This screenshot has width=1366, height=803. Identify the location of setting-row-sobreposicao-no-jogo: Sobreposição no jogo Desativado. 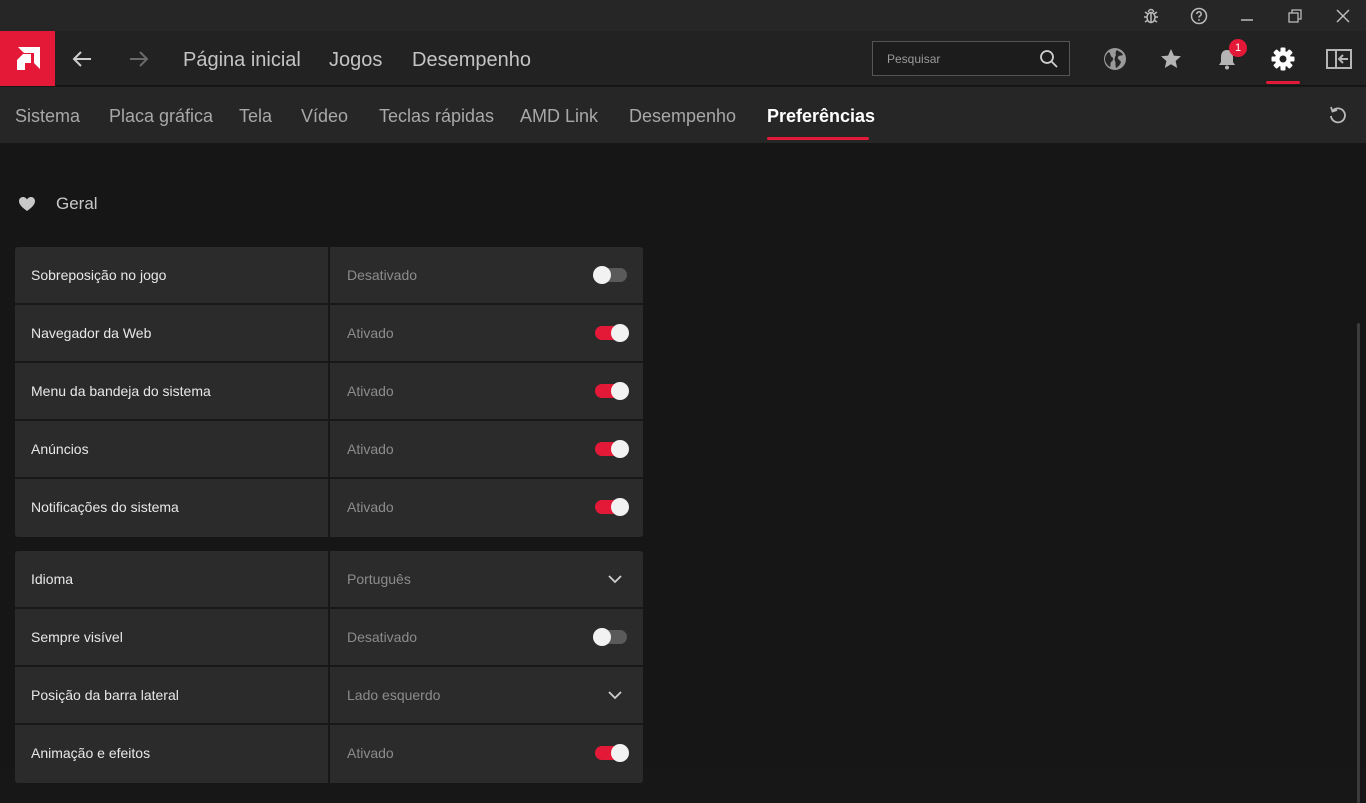
(329, 276).